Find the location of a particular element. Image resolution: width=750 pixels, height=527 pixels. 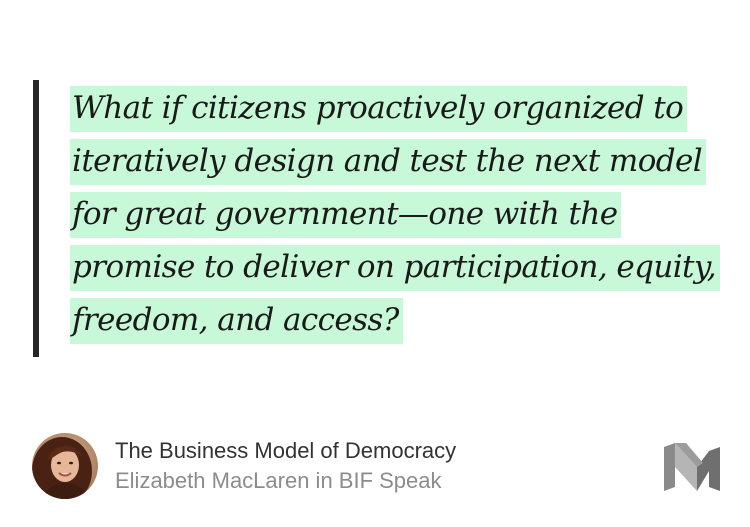

author-avatar is located at coordinates (65, 466).